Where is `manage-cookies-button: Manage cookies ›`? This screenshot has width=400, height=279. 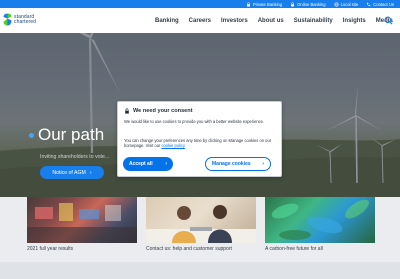 manage-cookies-button: Manage cookies › is located at coordinates (238, 164).